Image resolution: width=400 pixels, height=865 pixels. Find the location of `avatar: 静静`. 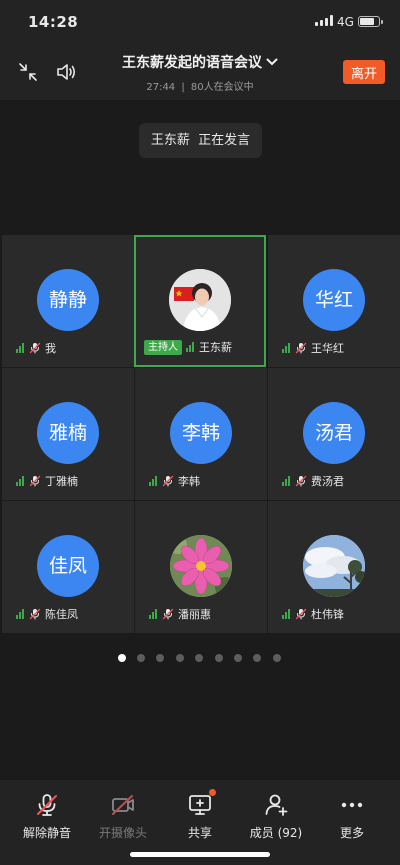

avatar: 静静 is located at coordinates (68, 300).